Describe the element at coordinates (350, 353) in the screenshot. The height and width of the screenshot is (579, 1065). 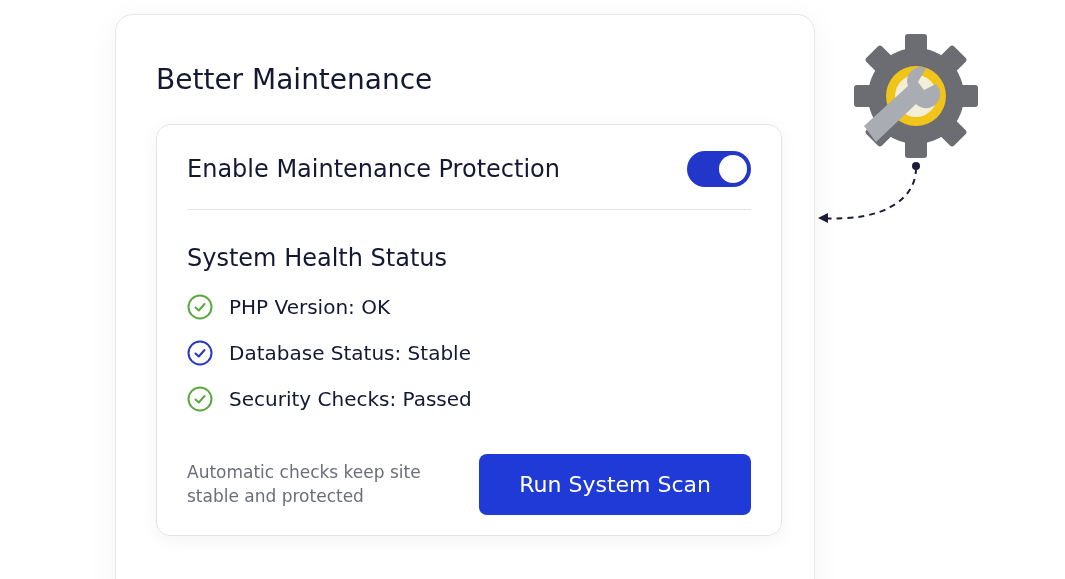
I see `status-text: Database Status: Stable` at that location.